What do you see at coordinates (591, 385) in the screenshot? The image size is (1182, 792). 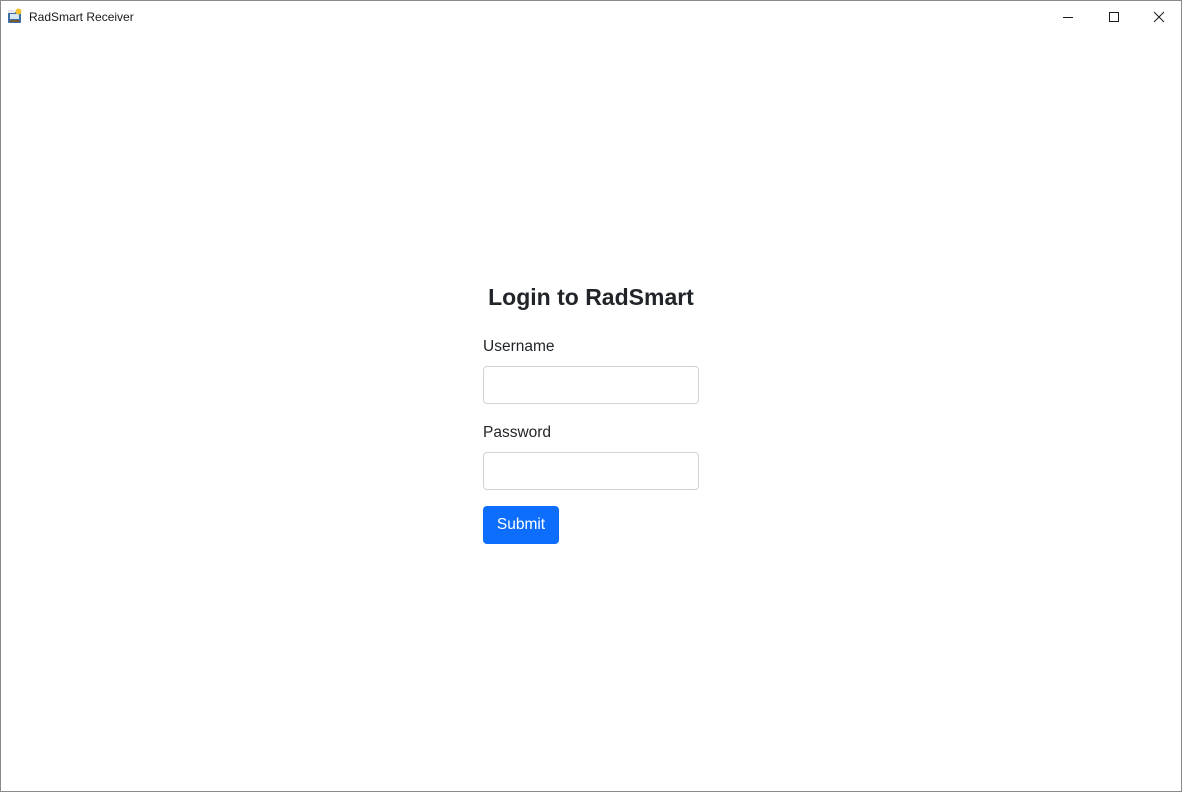 I see `username-field` at bounding box center [591, 385].